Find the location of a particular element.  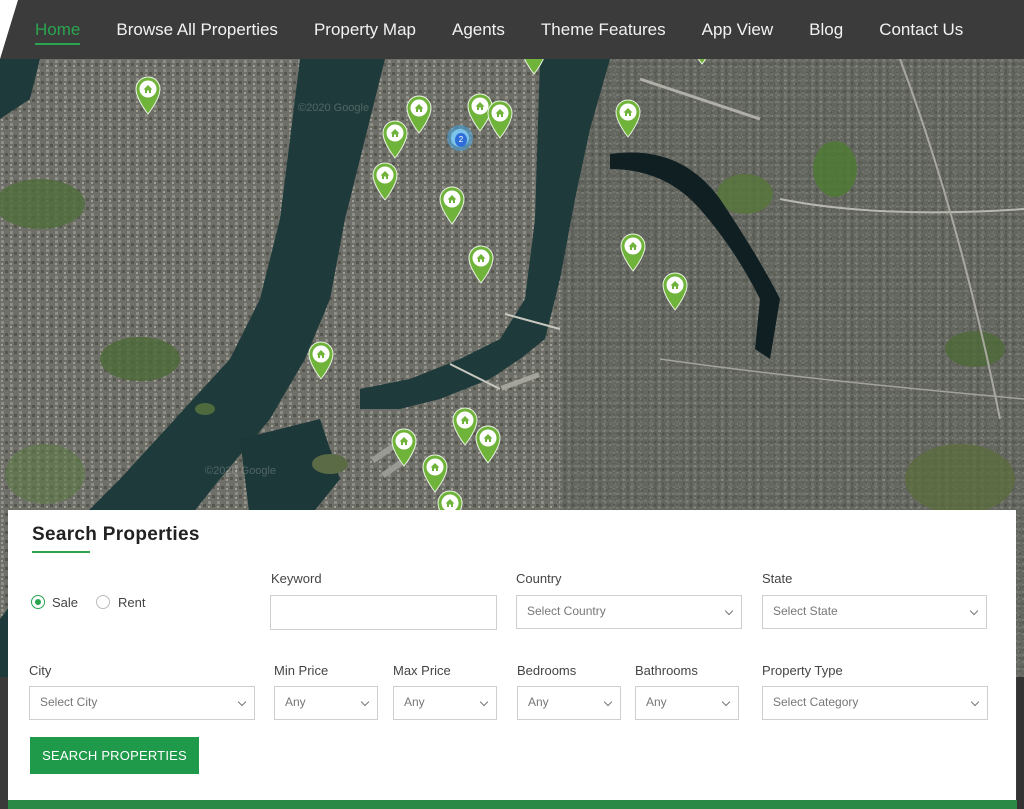

nav-contact-us: Contact Us is located at coordinates (921, 30).